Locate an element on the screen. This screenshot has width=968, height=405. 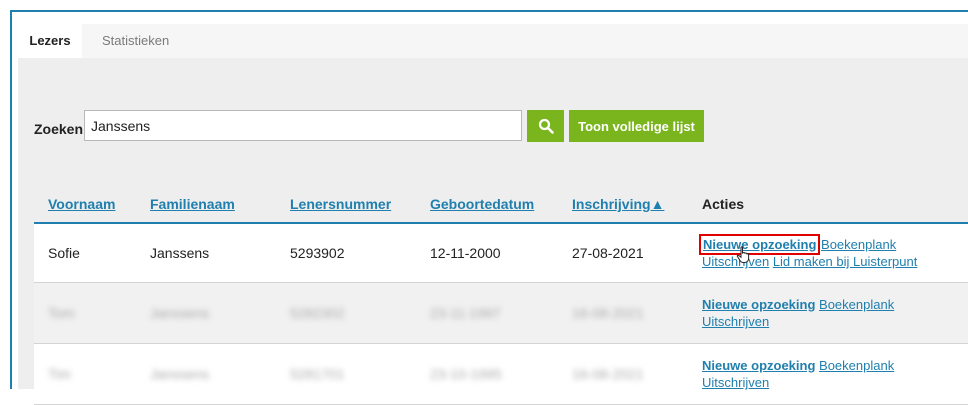
cell-birth-date: 23-11-1997 is located at coordinates (487, 313).